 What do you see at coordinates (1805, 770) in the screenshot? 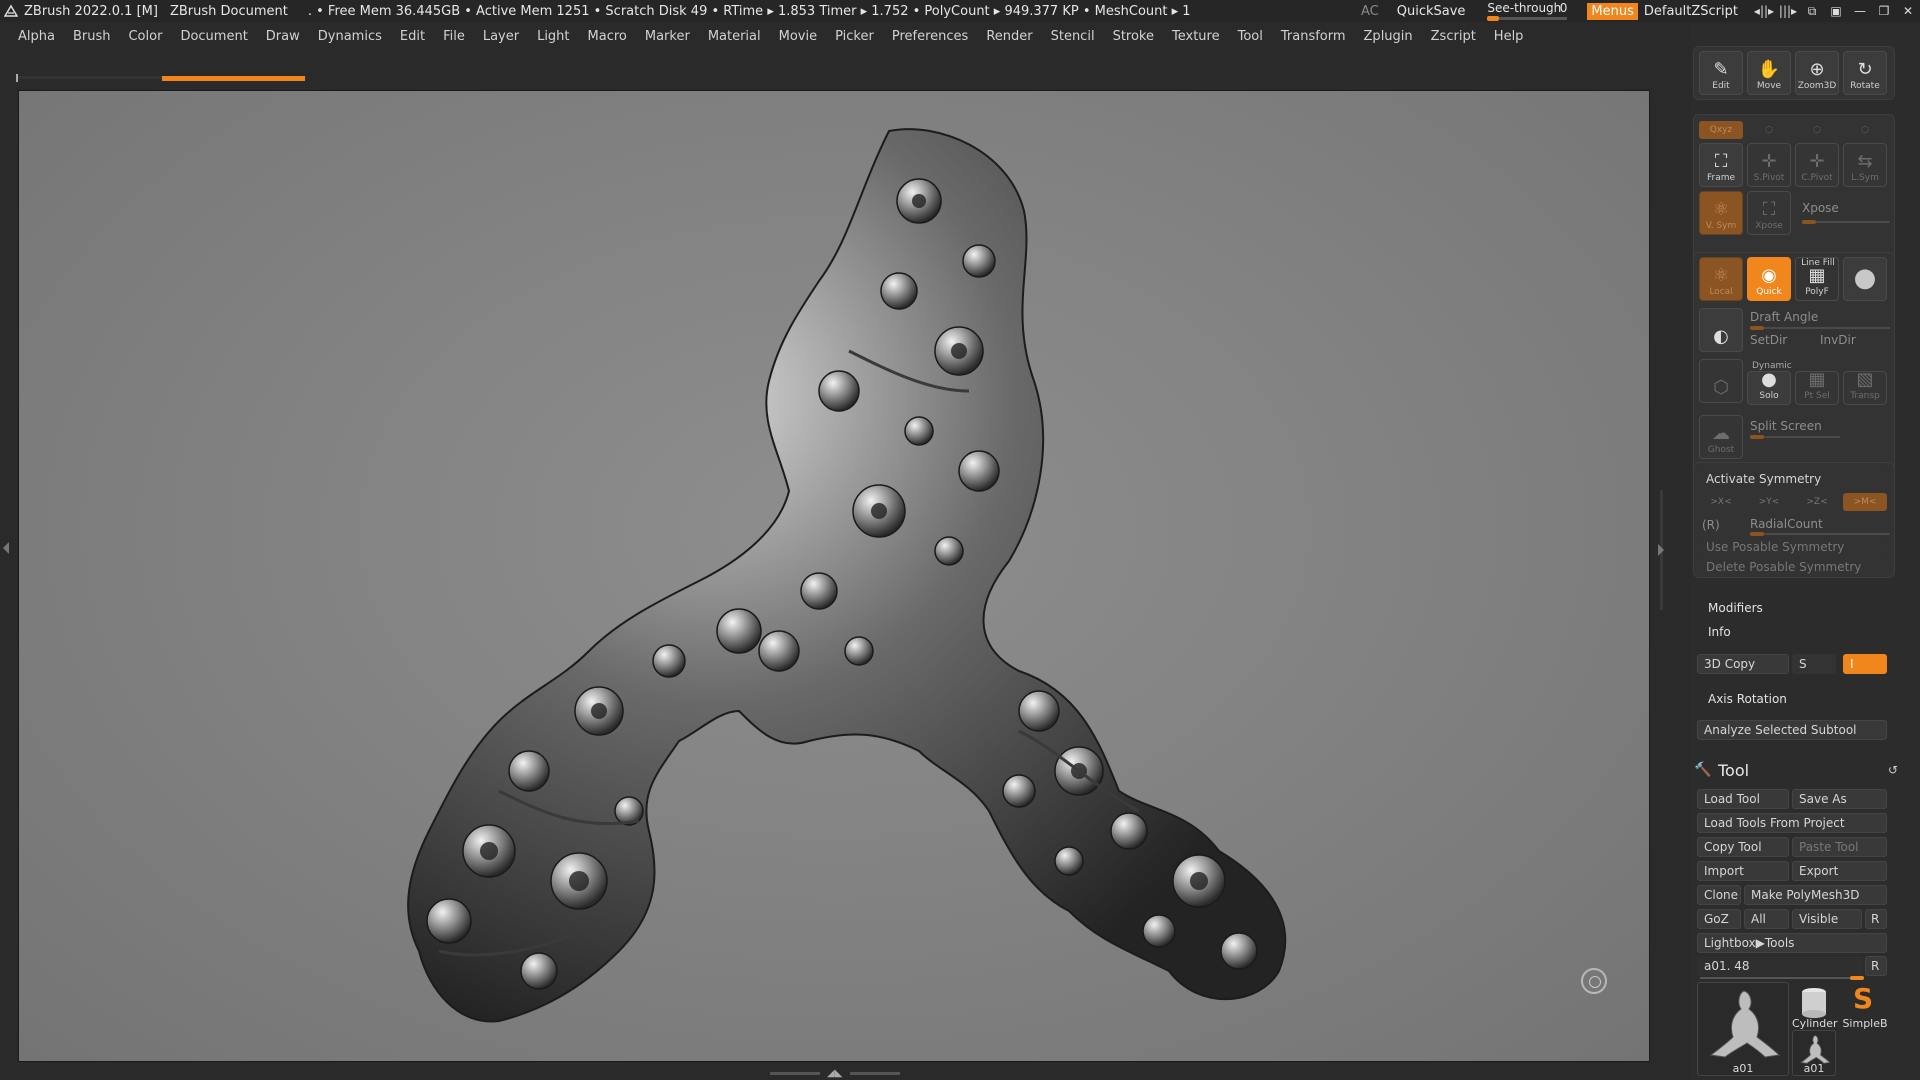
I see `tool-palette-header: 🔨 Tool ↺` at bounding box center [1805, 770].